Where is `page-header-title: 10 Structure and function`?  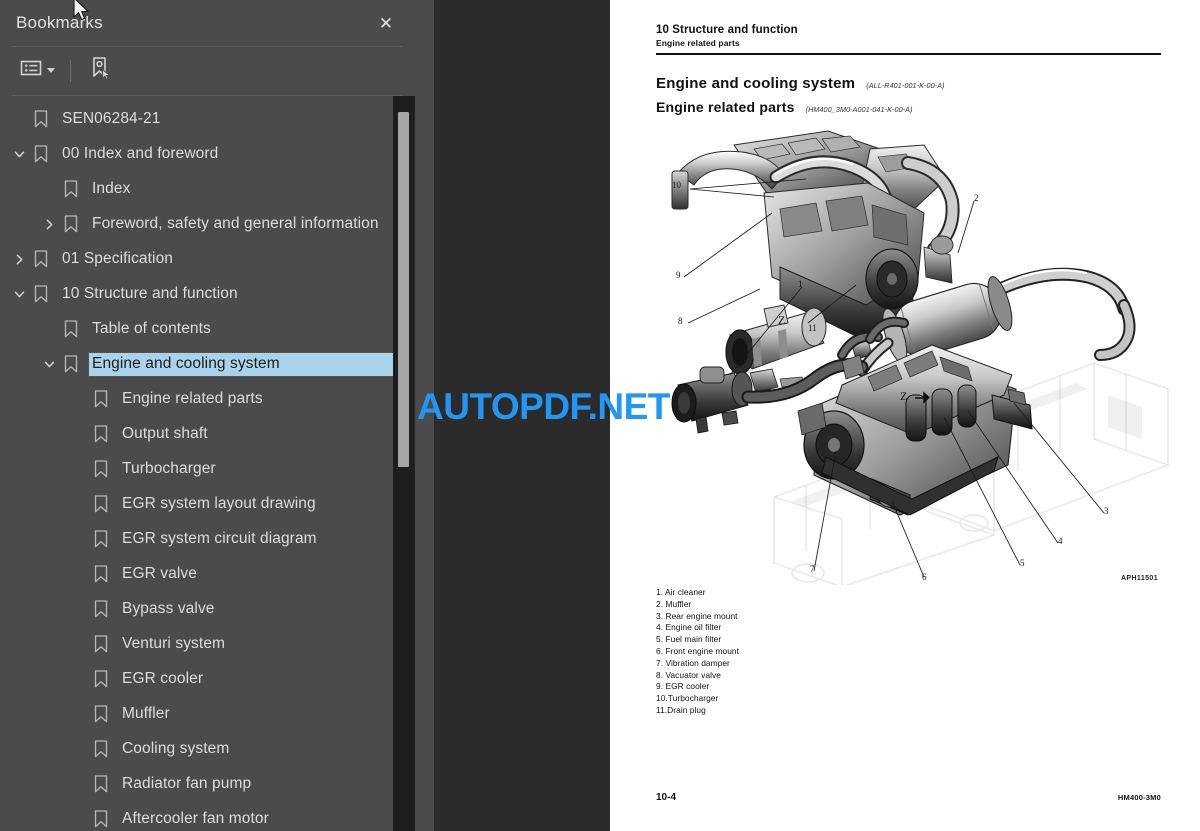 page-header-title: 10 Structure and function is located at coordinates (727, 30).